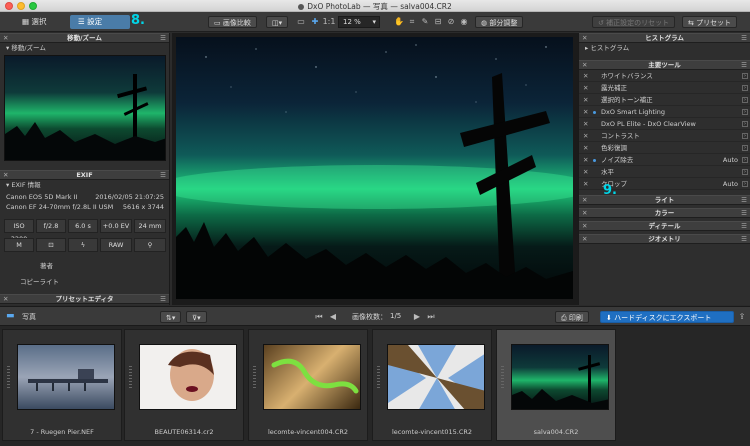 This screenshot has width=750, height=446. I want to click on eyedropper-icon: ✎, so click(425, 22).